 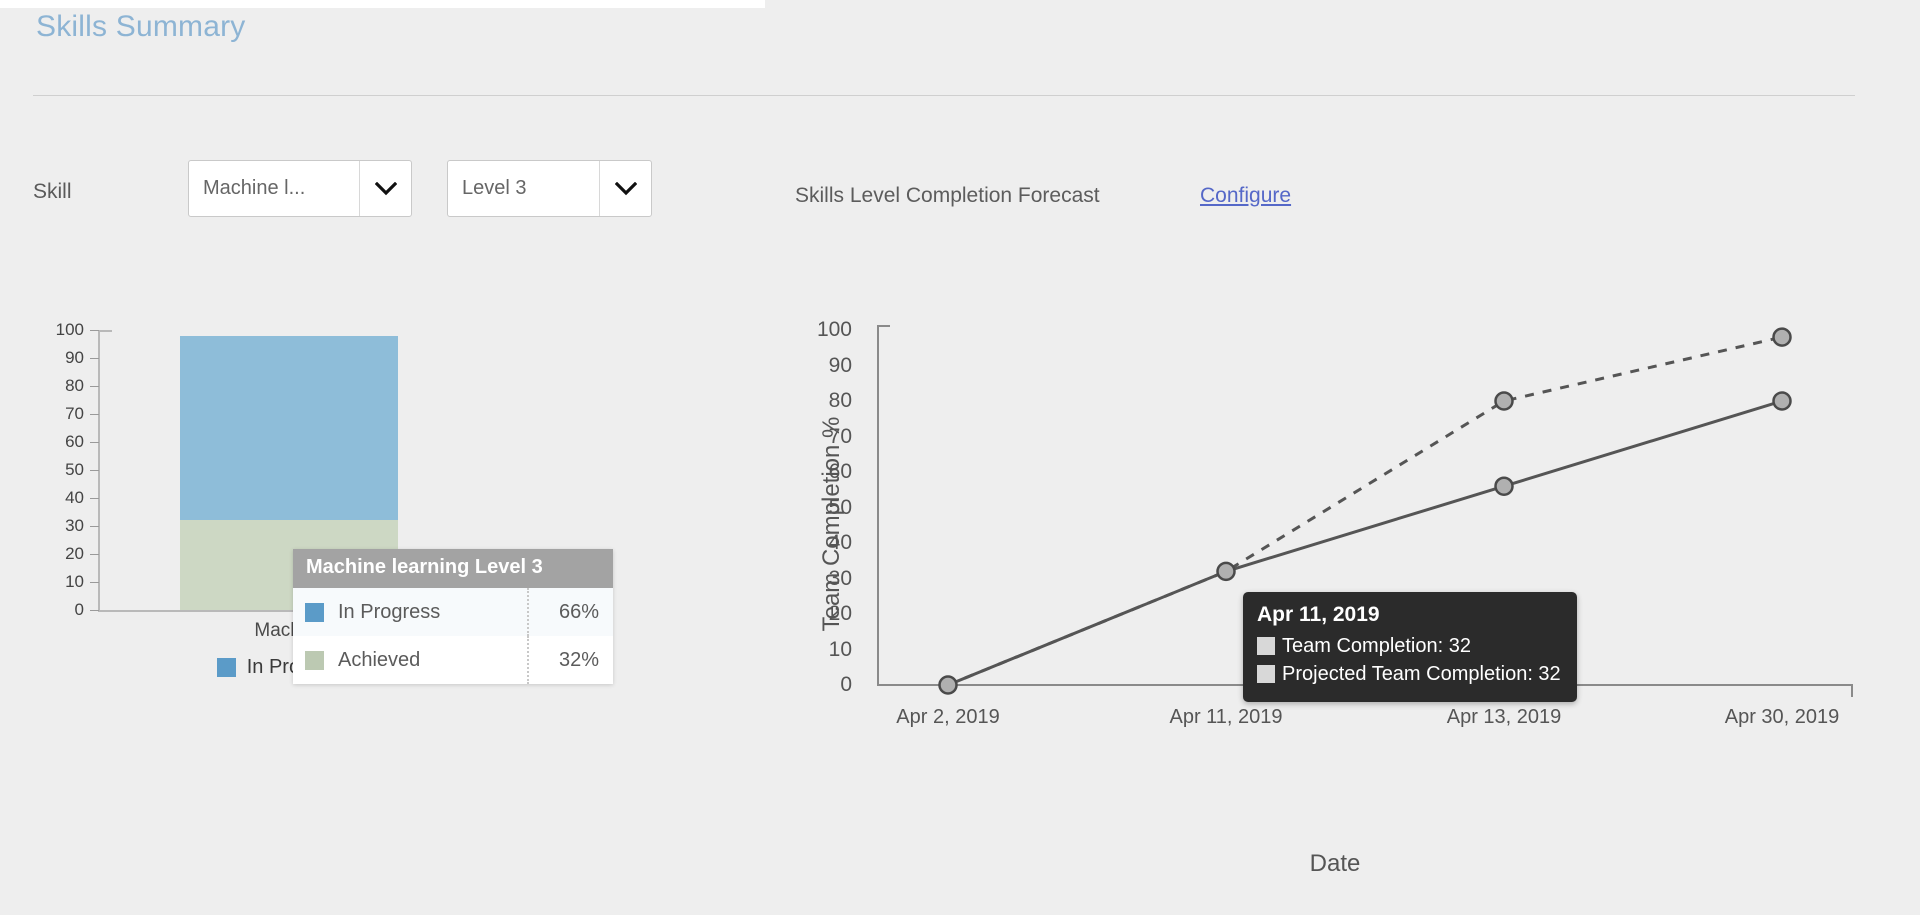 I want to click on page-title: Skills Summary, so click(x=141, y=26).